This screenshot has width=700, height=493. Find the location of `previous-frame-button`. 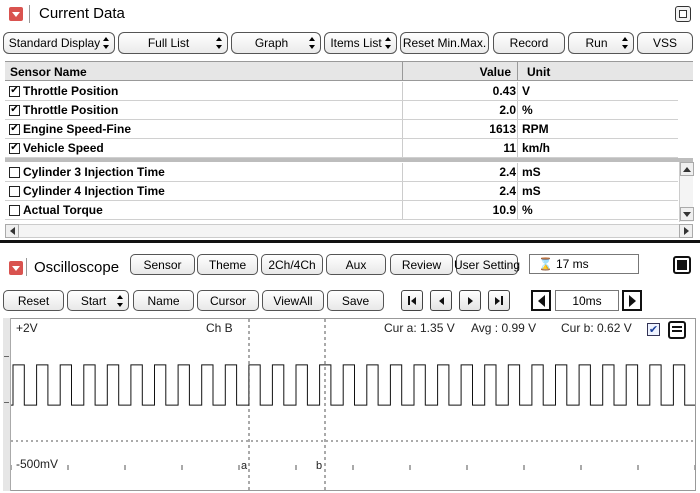

previous-frame-button is located at coordinates (441, 300).